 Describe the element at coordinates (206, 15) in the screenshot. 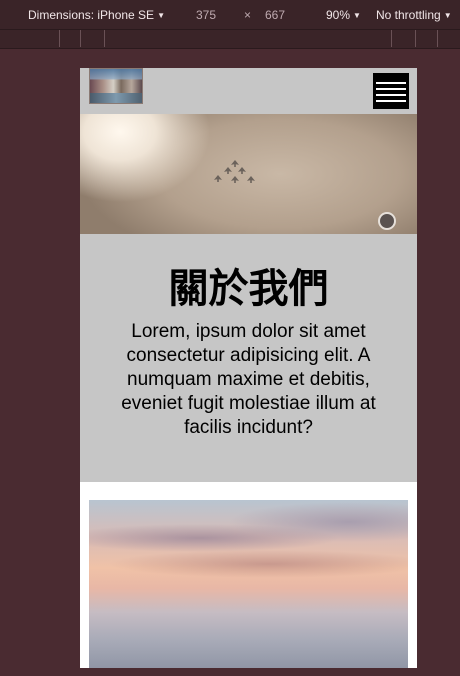

I see `width-input: 375` at that location.